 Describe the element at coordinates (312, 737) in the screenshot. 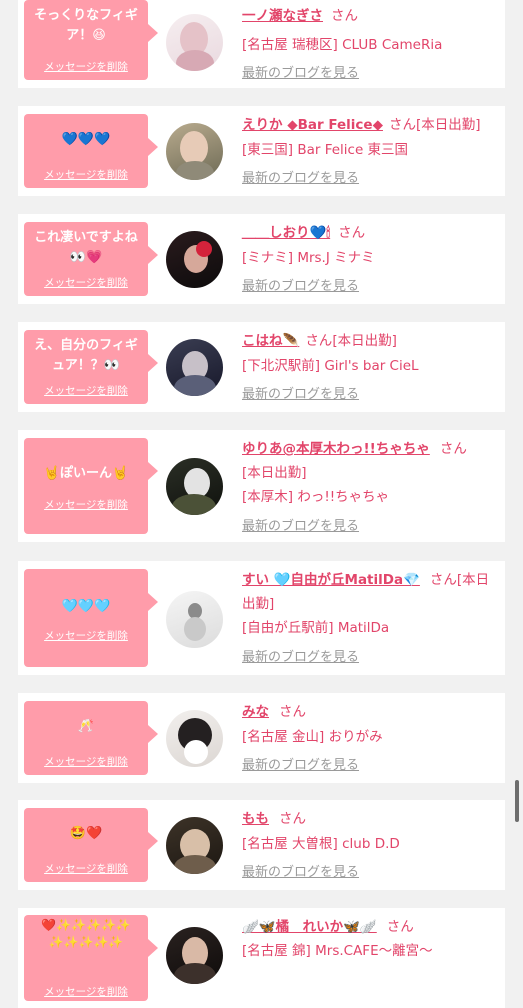

I see `shop-name: [名古屋 金山] おりがみ` at that location.